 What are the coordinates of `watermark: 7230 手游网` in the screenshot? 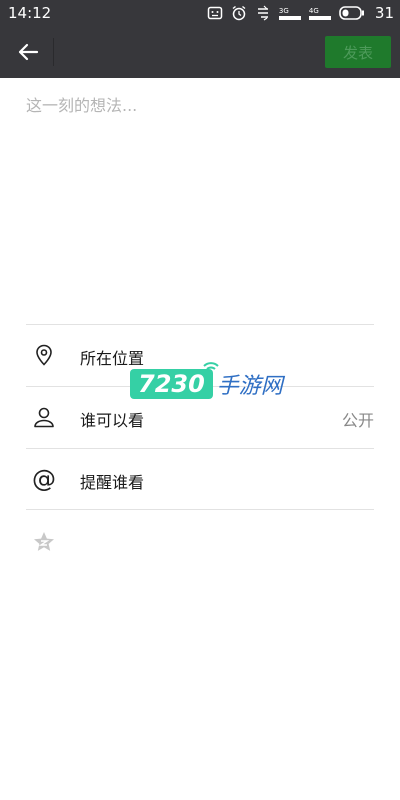 It's located at (206, 381).